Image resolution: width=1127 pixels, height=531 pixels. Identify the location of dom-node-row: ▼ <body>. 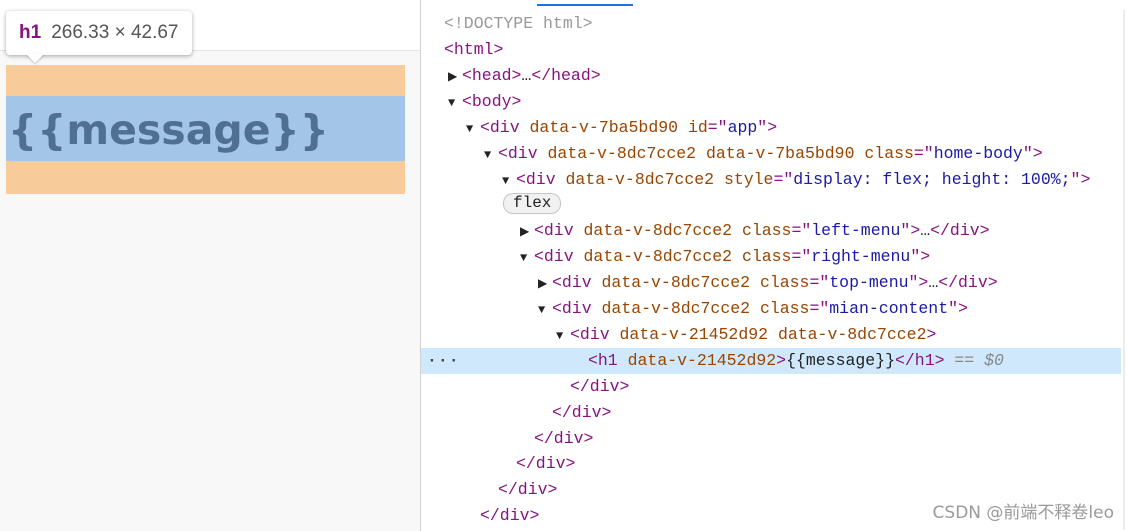
(771, 102).